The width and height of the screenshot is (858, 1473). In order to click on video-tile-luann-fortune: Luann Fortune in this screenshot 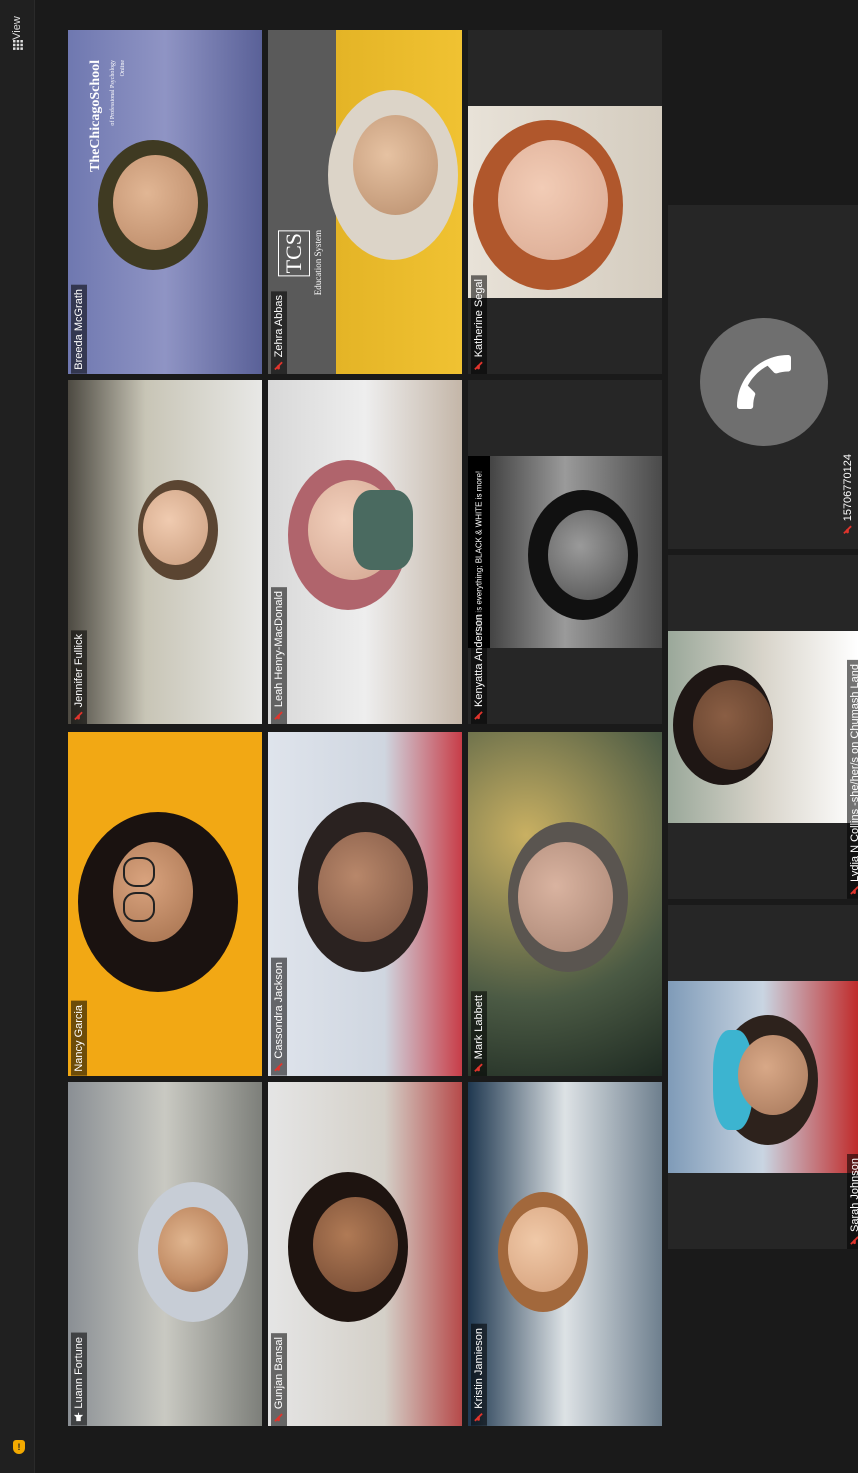, I will do `click(165, 1254)`.